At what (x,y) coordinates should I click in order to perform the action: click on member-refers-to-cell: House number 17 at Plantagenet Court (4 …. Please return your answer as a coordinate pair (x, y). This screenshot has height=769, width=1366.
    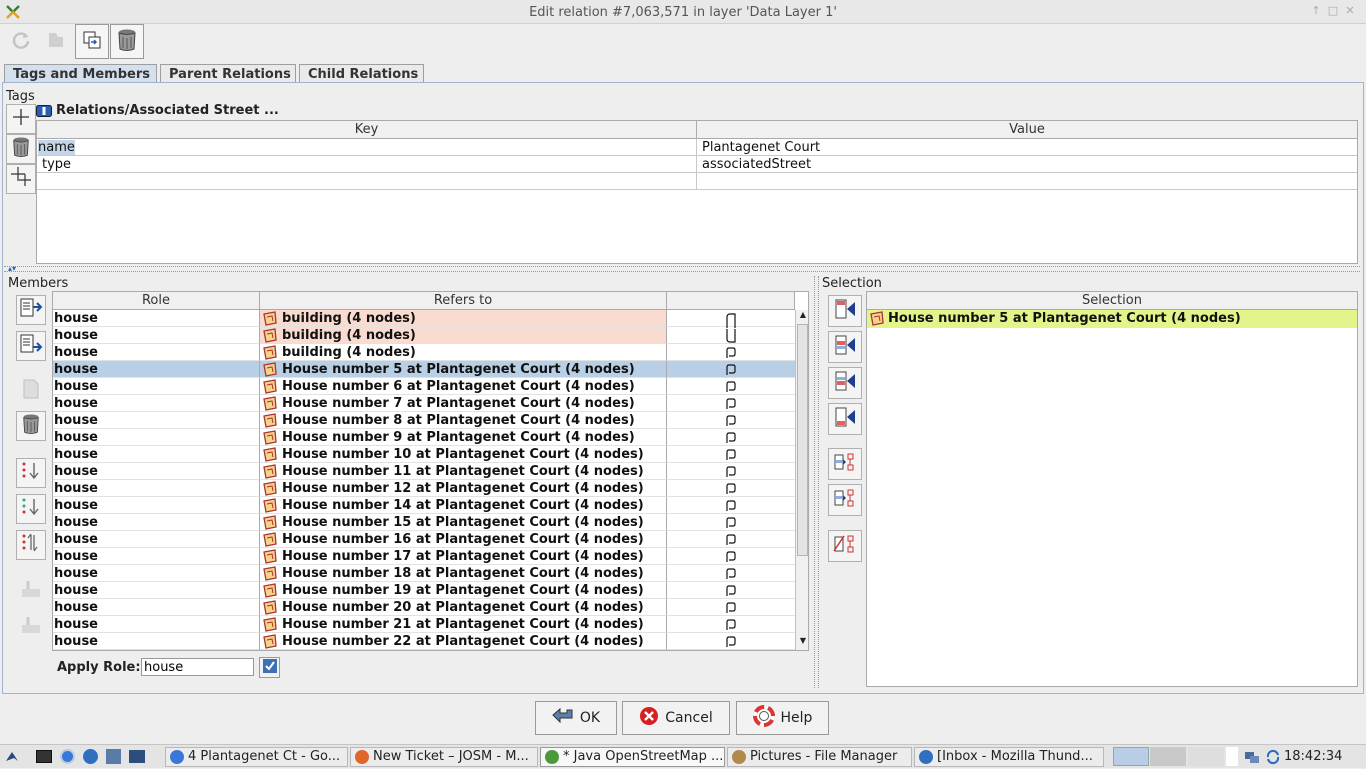
    Looking at the image, I should click on (463, 556).